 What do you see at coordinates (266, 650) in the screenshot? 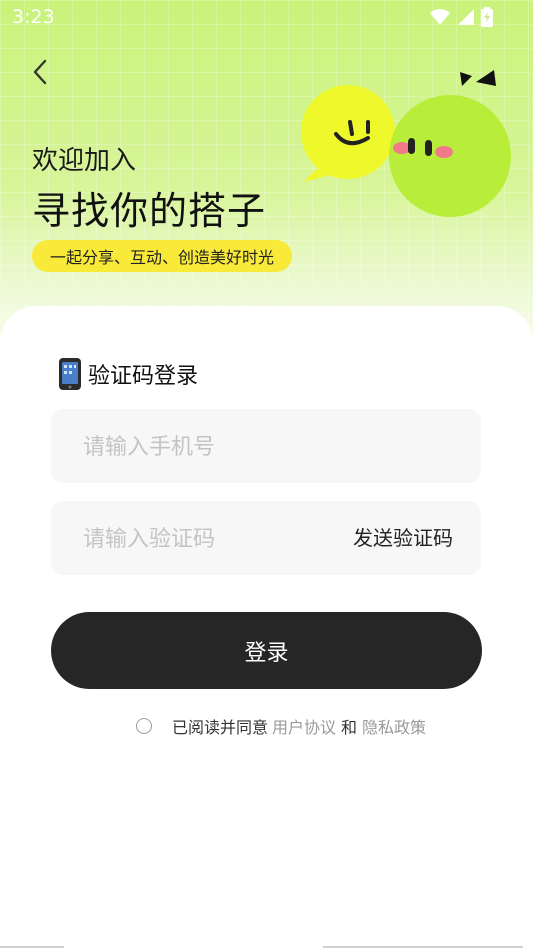
I see `login-button: 登录` at bounding box center [266, 650].